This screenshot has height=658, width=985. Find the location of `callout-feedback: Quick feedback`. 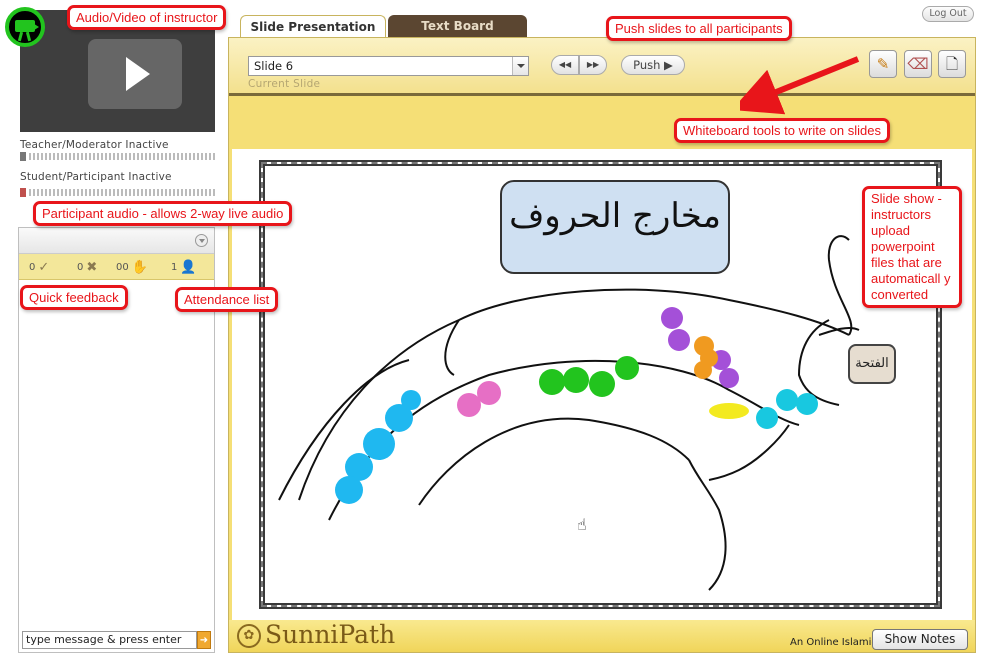

callout-feedback: Quick feedback is located at coordinates (74, 297).